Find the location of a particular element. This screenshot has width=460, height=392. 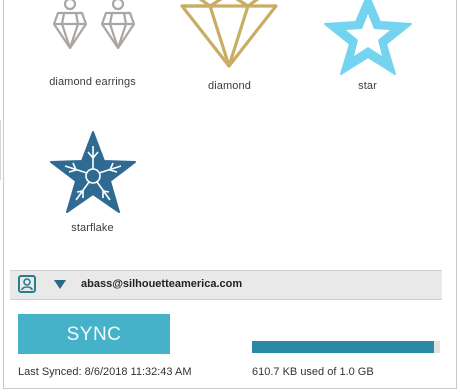

library-item-label: diamond is located at coordinates (229, 86).